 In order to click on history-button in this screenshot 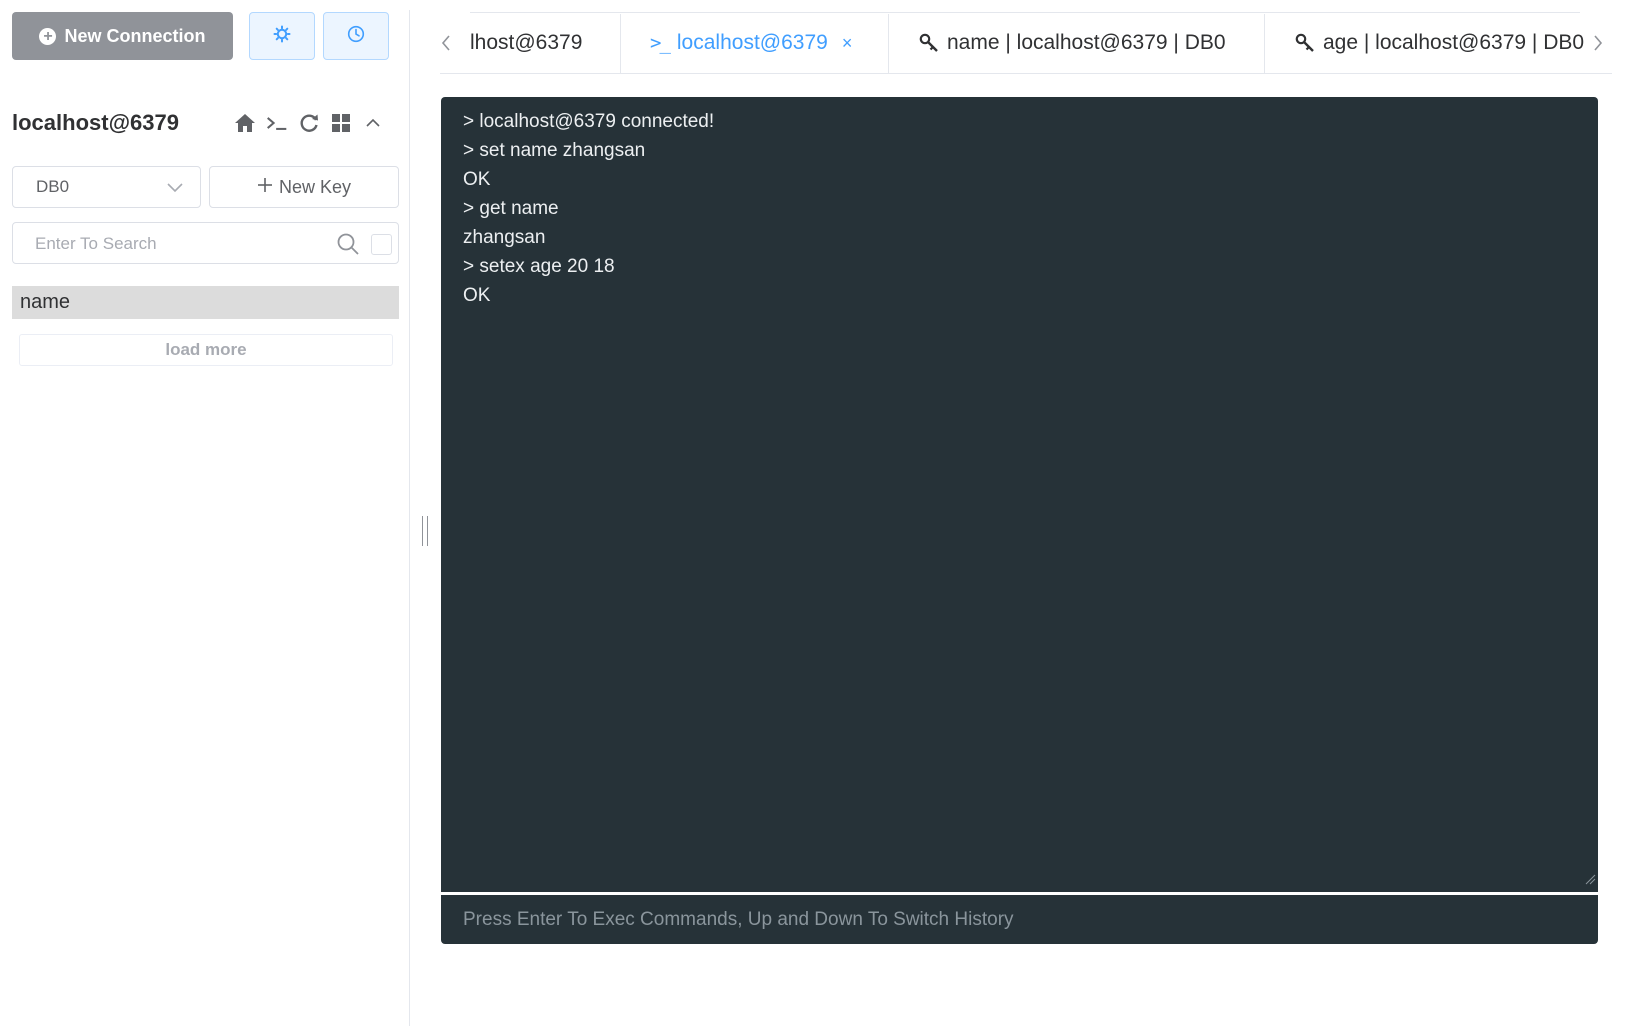, I will do `click(356, 36)`.